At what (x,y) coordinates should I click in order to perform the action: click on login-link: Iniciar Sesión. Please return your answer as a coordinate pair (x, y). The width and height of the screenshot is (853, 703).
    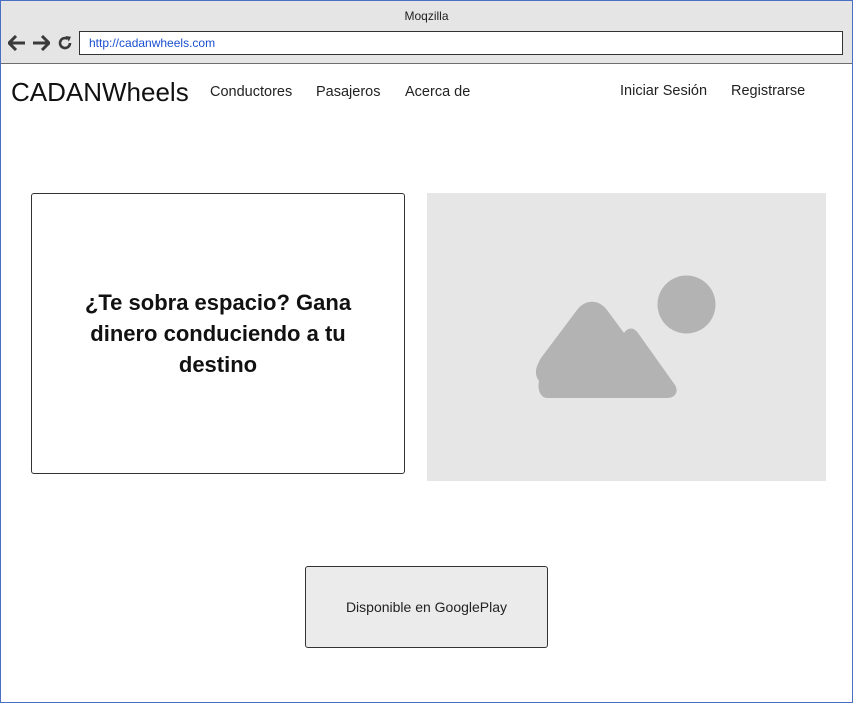
    Looking at the image, I should click on (663, 91).